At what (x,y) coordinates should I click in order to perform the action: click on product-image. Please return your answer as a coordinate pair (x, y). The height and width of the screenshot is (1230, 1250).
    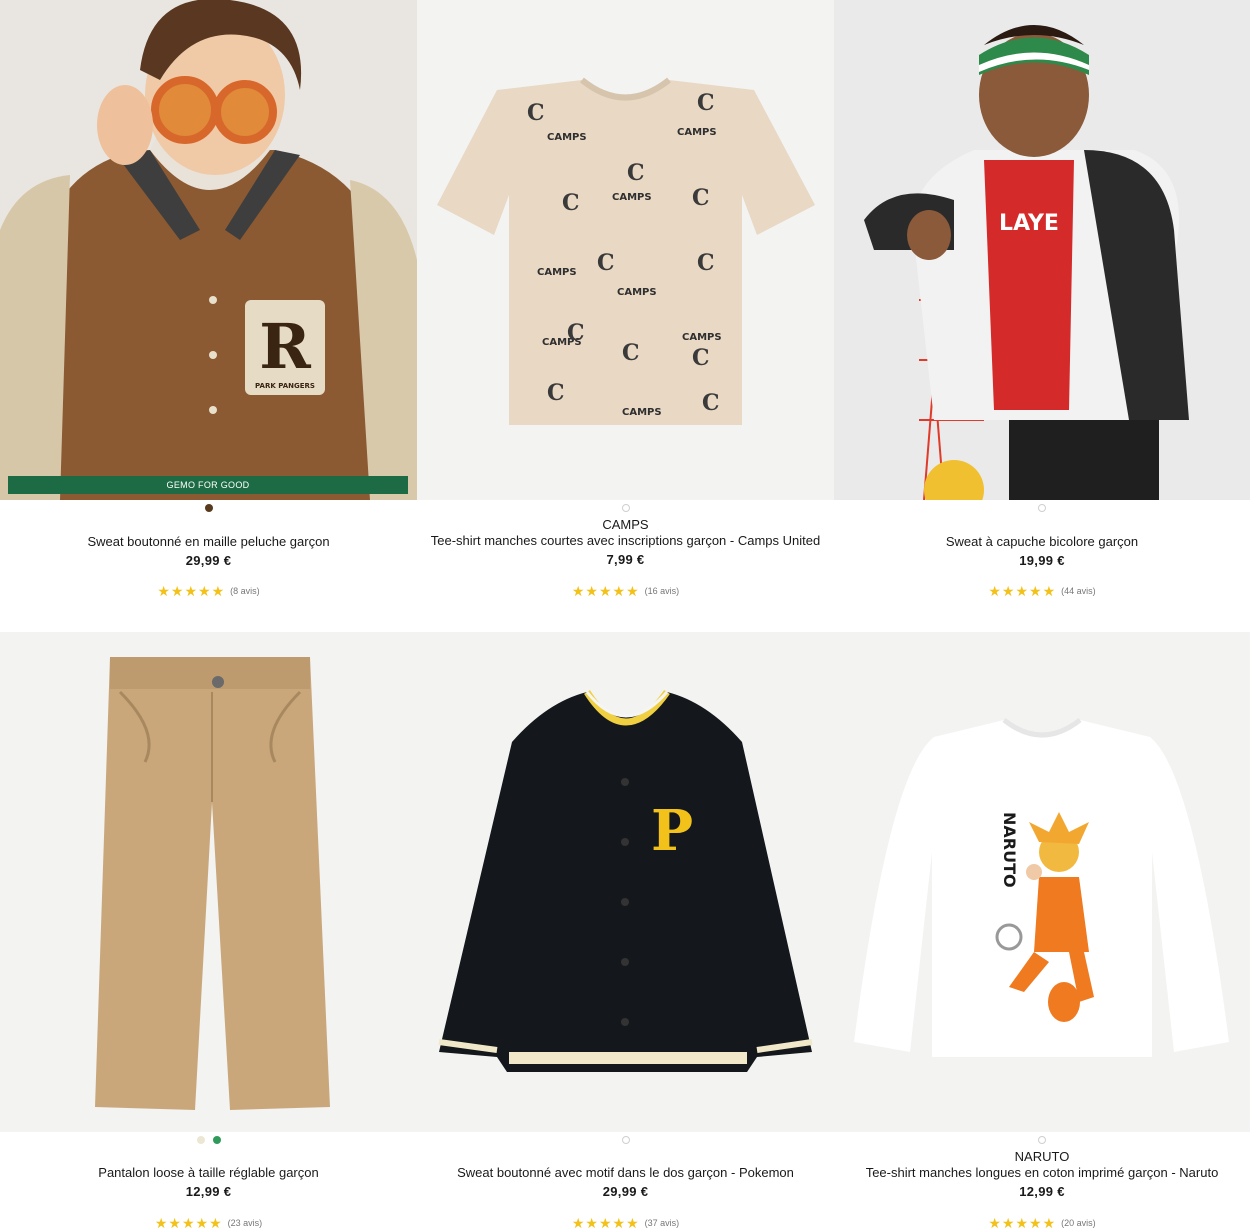
    Looking at the image, I should click on (208, 882).